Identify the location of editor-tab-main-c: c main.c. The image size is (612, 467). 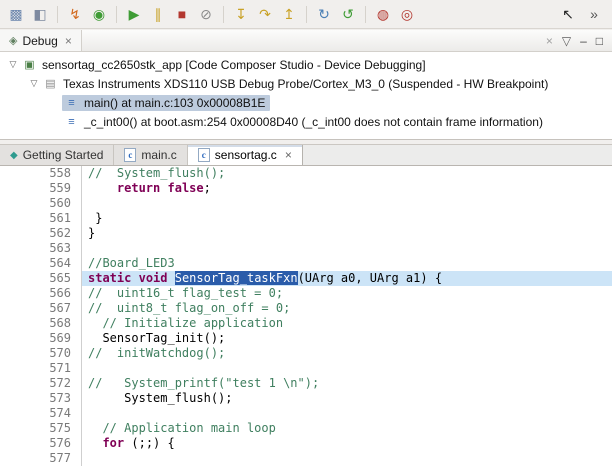
(151, 155).